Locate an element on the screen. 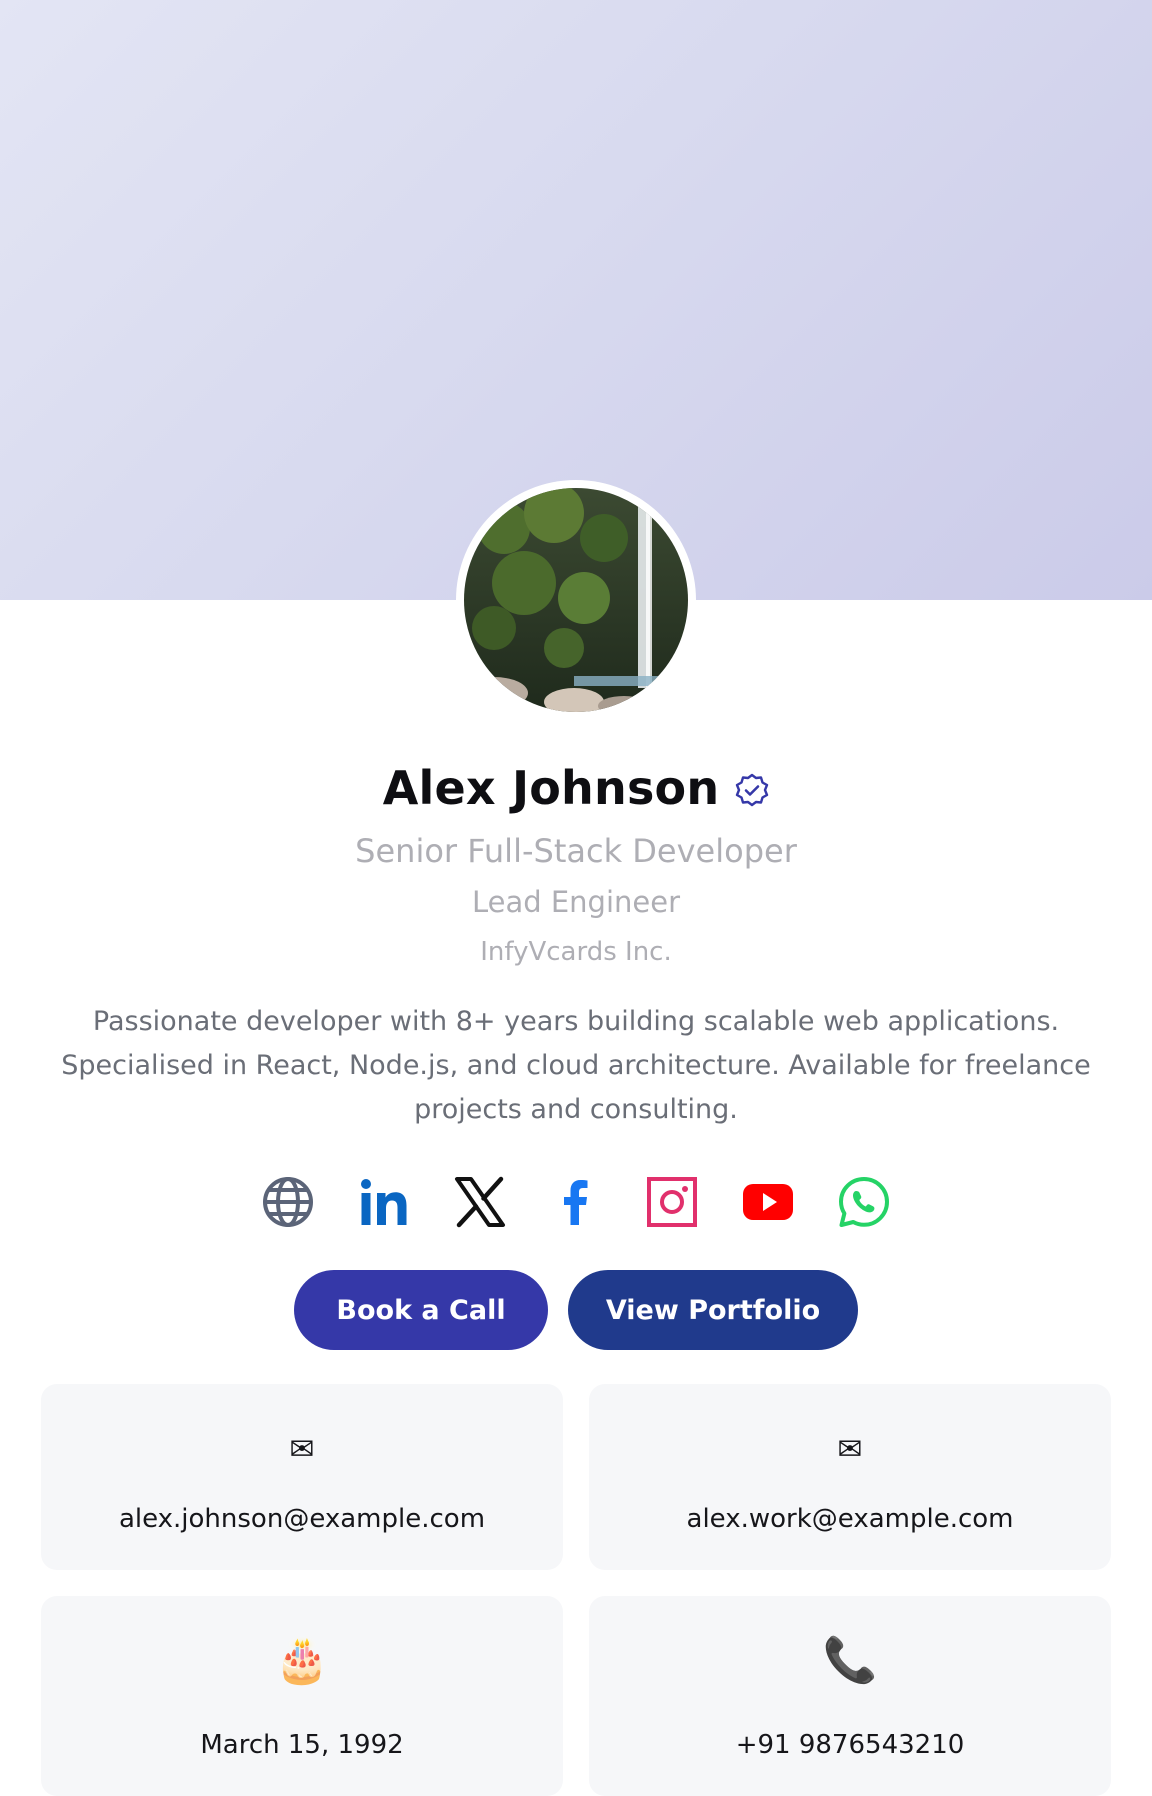 This screenshot has width=1152, height=1796. view-portfolio-button: View Portfolio is located at coordinates (713, 1310).